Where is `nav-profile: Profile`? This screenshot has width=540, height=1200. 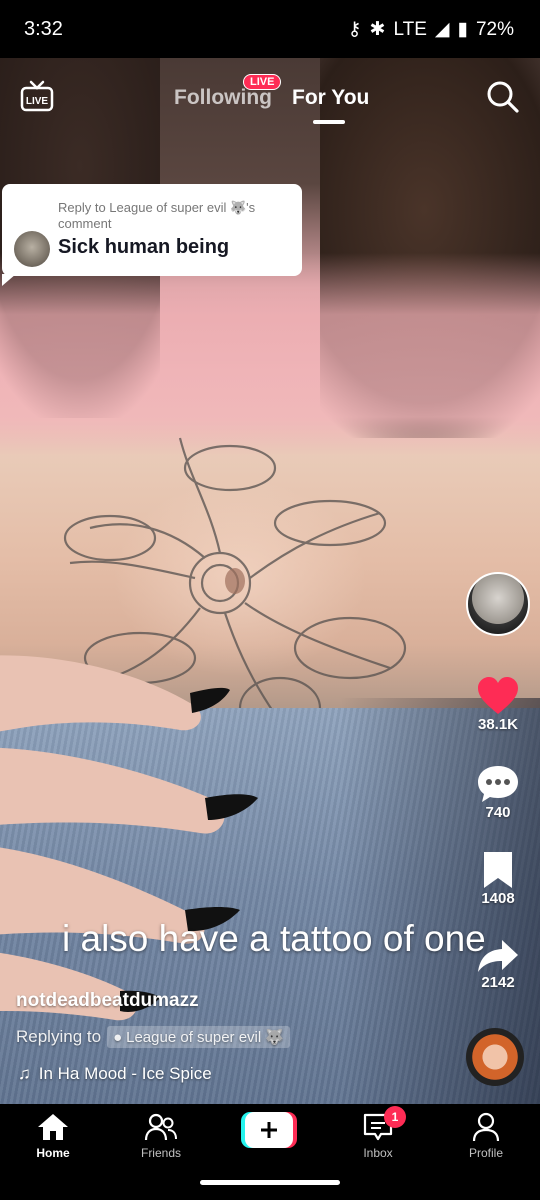 nav-profile: Profile is located at coordinates (486, 1136).